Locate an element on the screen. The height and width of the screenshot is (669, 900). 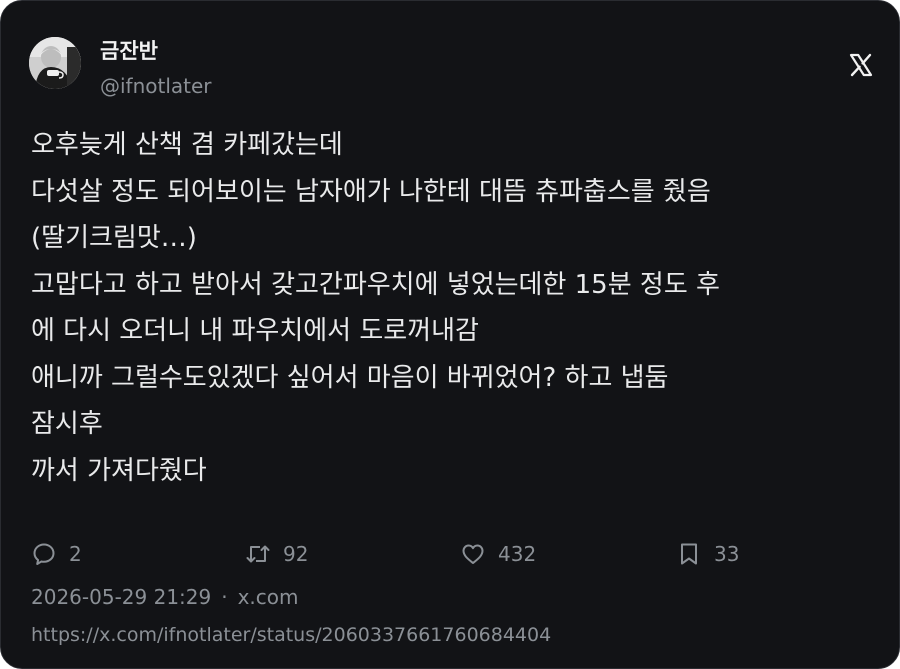
bookmark-icon is located at coordinates (689, 554).